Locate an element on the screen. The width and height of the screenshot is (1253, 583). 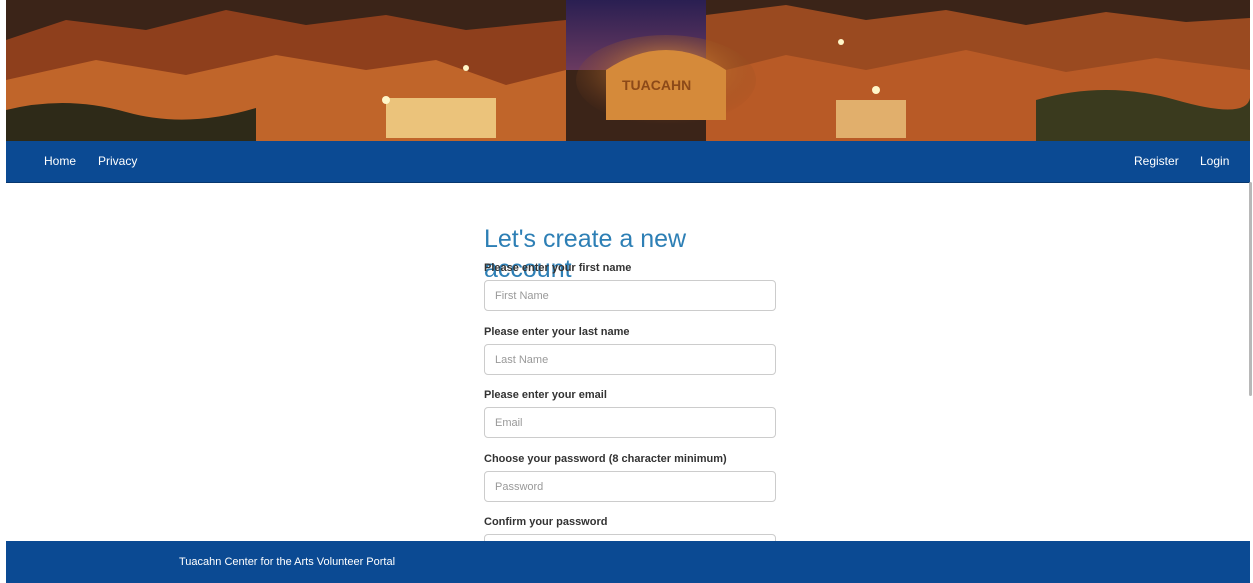
email-label: Please enter your email is located at coordinates (545, 395).